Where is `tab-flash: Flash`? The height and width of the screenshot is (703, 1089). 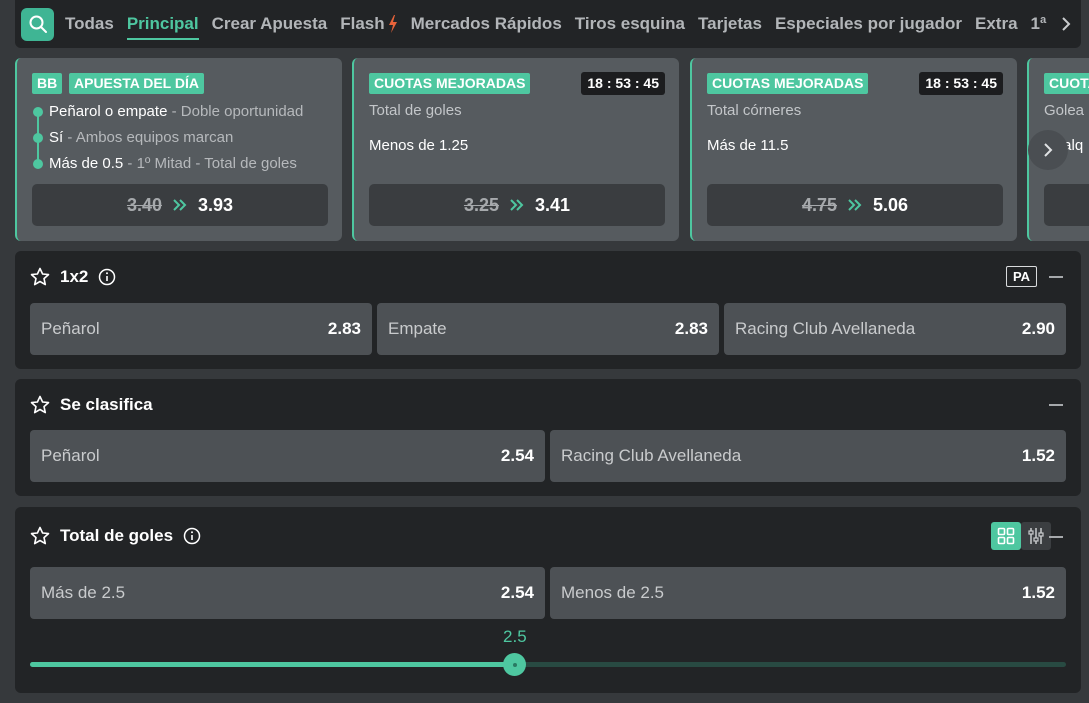 tab-flash: Flash is located at coordinates (368, 24).